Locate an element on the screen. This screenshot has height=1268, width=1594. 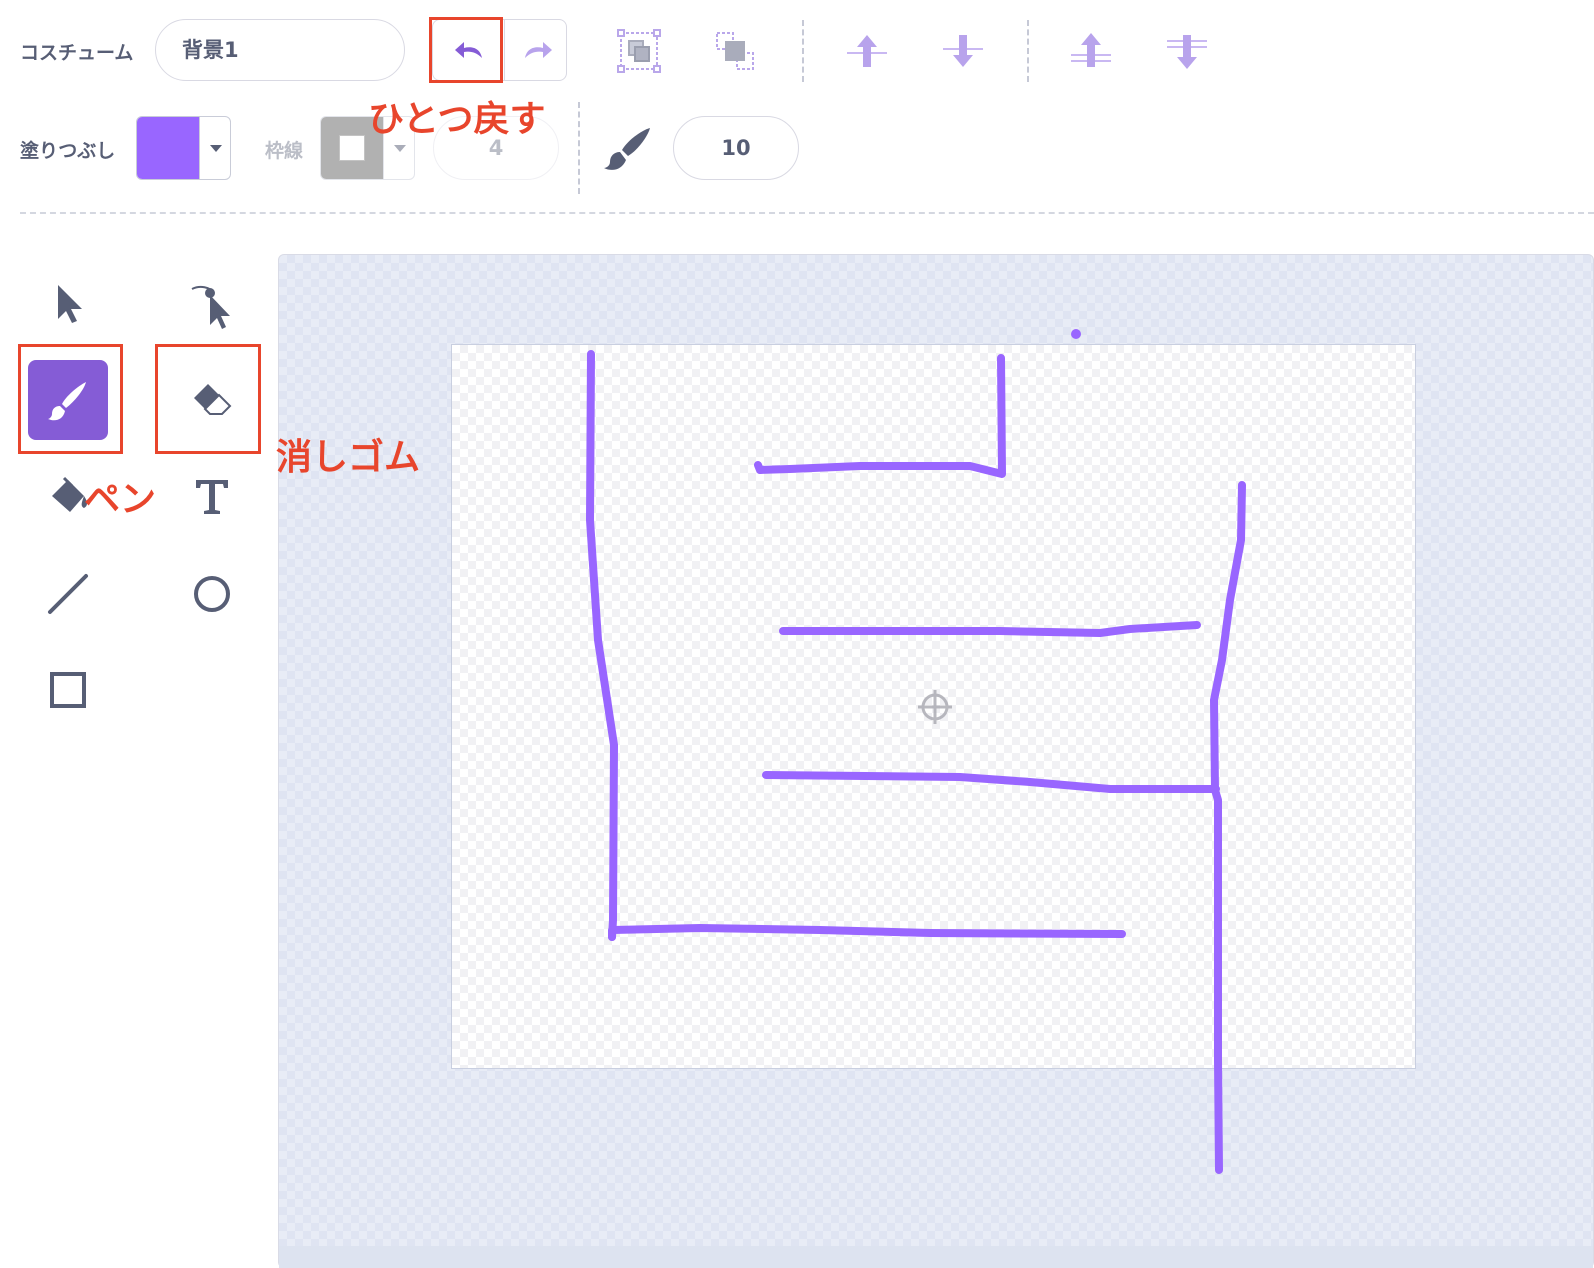
crosshair-icon is located at coordinates (935, 707).